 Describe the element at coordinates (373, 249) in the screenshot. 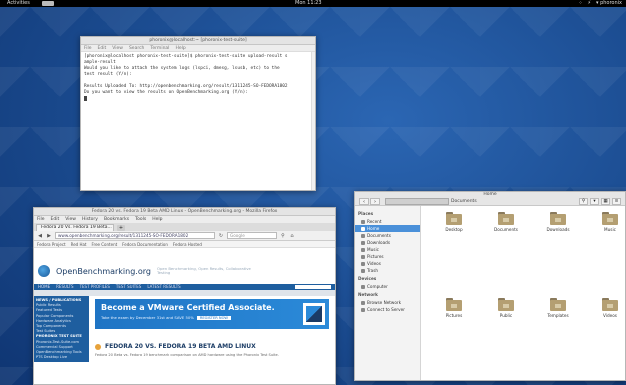

I see `sidebar-item-label: Music` at that location.